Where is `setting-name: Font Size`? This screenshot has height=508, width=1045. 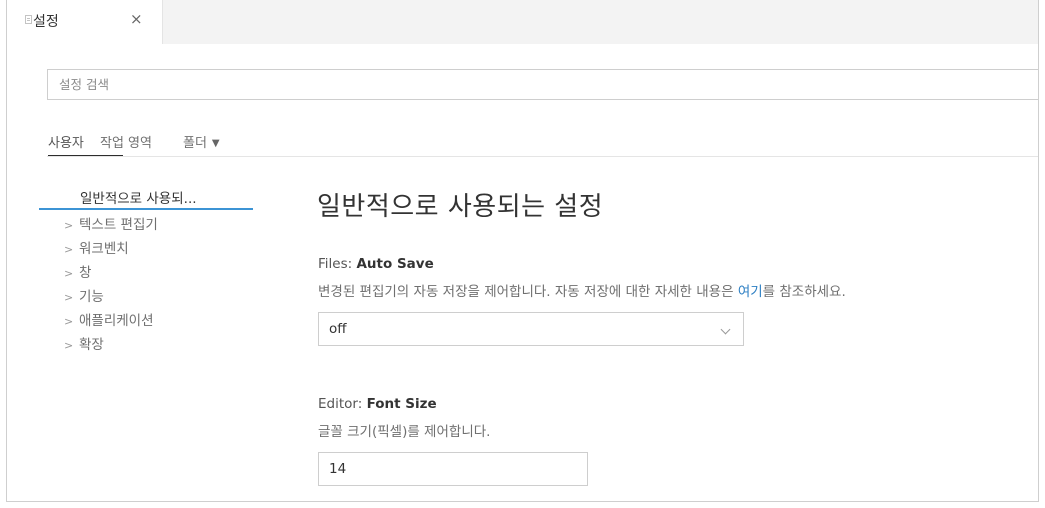
setting-name: Font Size is located at coordinates (401, 404).